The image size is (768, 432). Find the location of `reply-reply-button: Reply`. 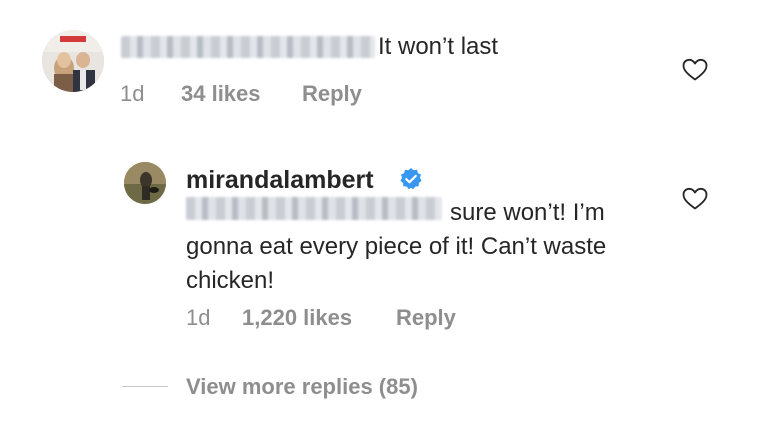

reply-reply-button: Reply is located at coordinates (426, 318).